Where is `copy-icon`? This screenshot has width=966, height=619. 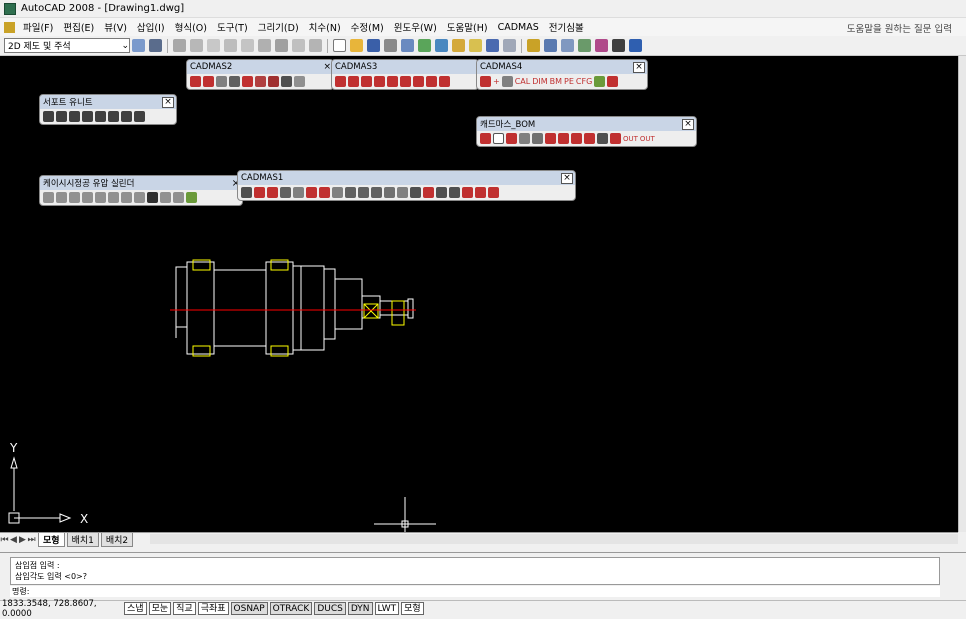 copy-icon is located at coordinates (475, 45).